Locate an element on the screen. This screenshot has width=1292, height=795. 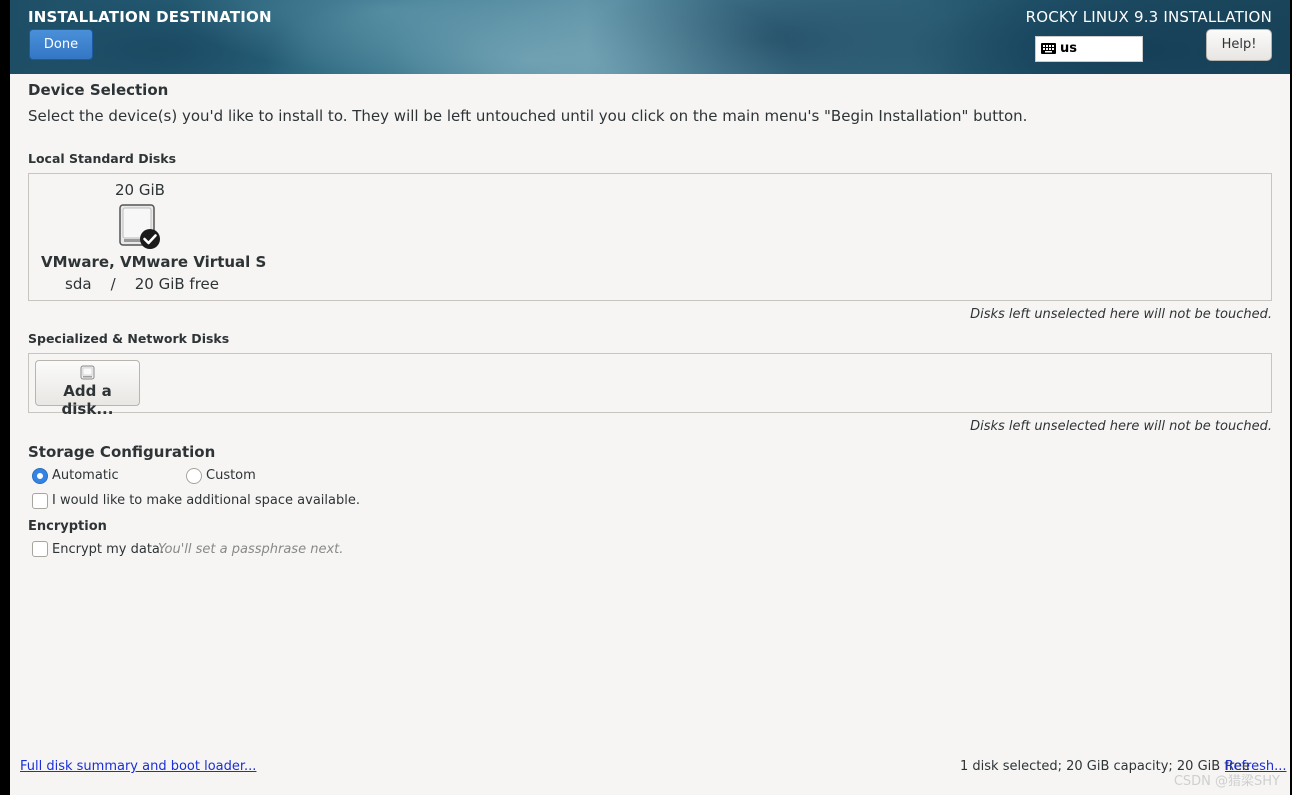
device-selection-heading: Device Selection is located at coordinates (98, 90).